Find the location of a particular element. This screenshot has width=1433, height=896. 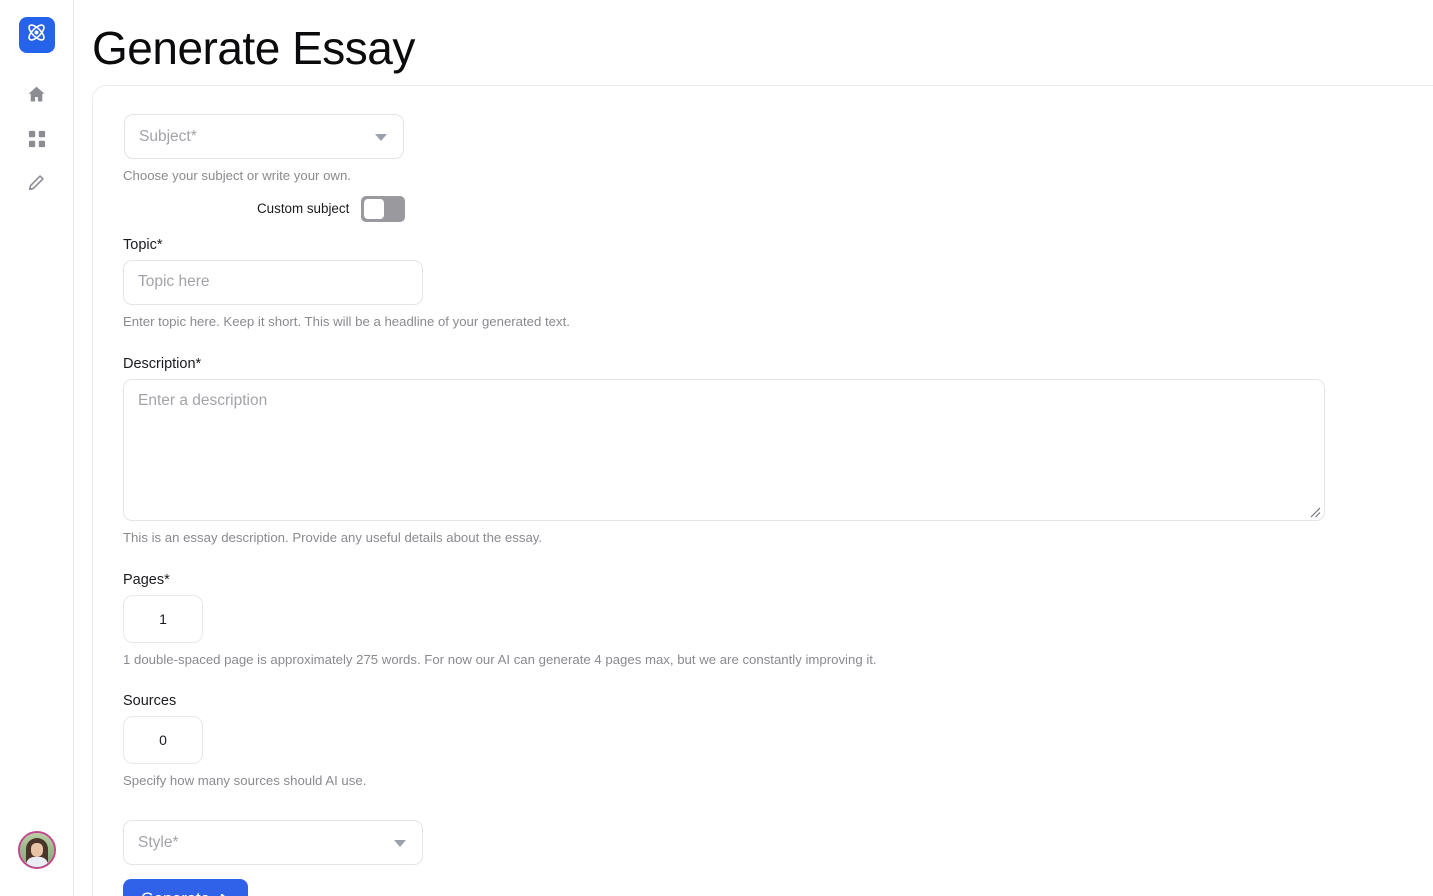

sidebar is located at coordinates (37, 448).